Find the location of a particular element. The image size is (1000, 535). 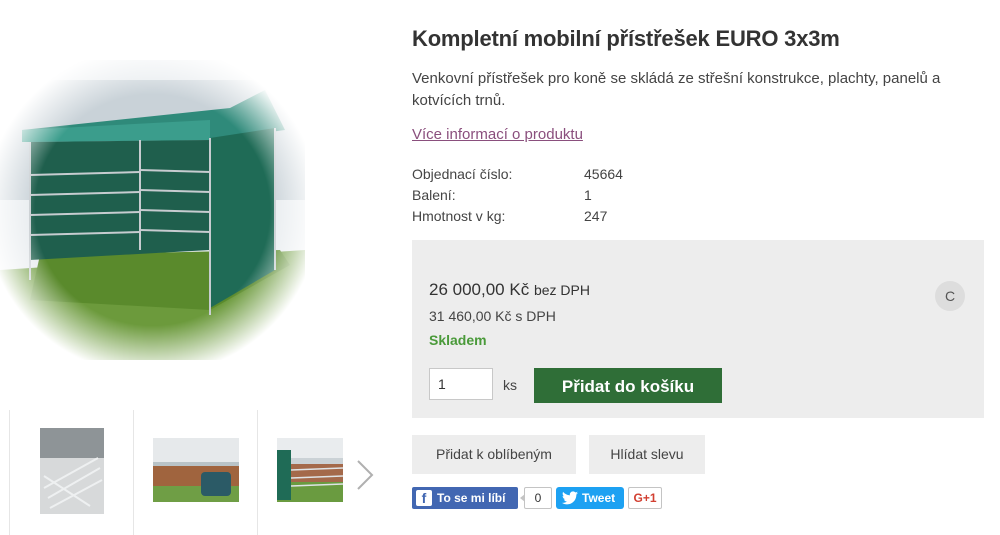

thumbnail-strip is located at coordinates (195, 472).